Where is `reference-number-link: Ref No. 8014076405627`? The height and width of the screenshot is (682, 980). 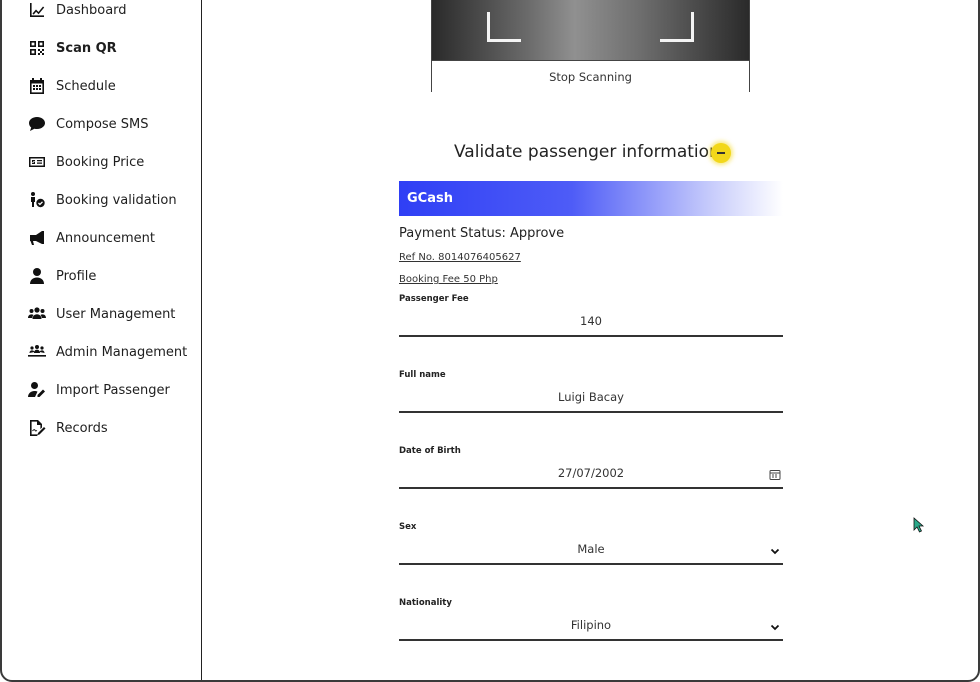 reference-number-link: Ref No. 8014076405627 is located at coordinates (460, 257).